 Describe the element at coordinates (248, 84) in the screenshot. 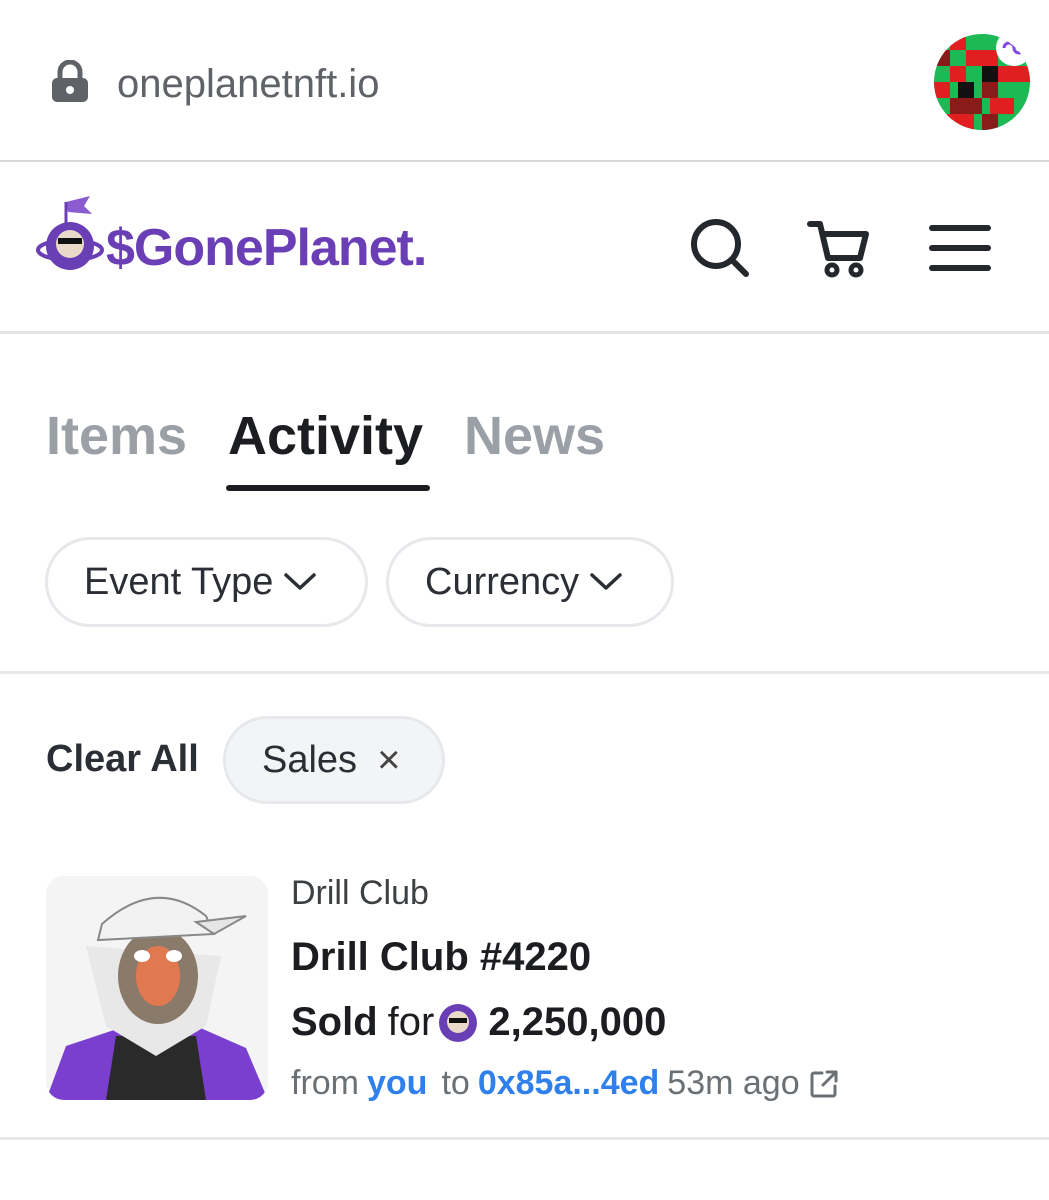

I see `url-text: oneplanetnft.io` at that location.